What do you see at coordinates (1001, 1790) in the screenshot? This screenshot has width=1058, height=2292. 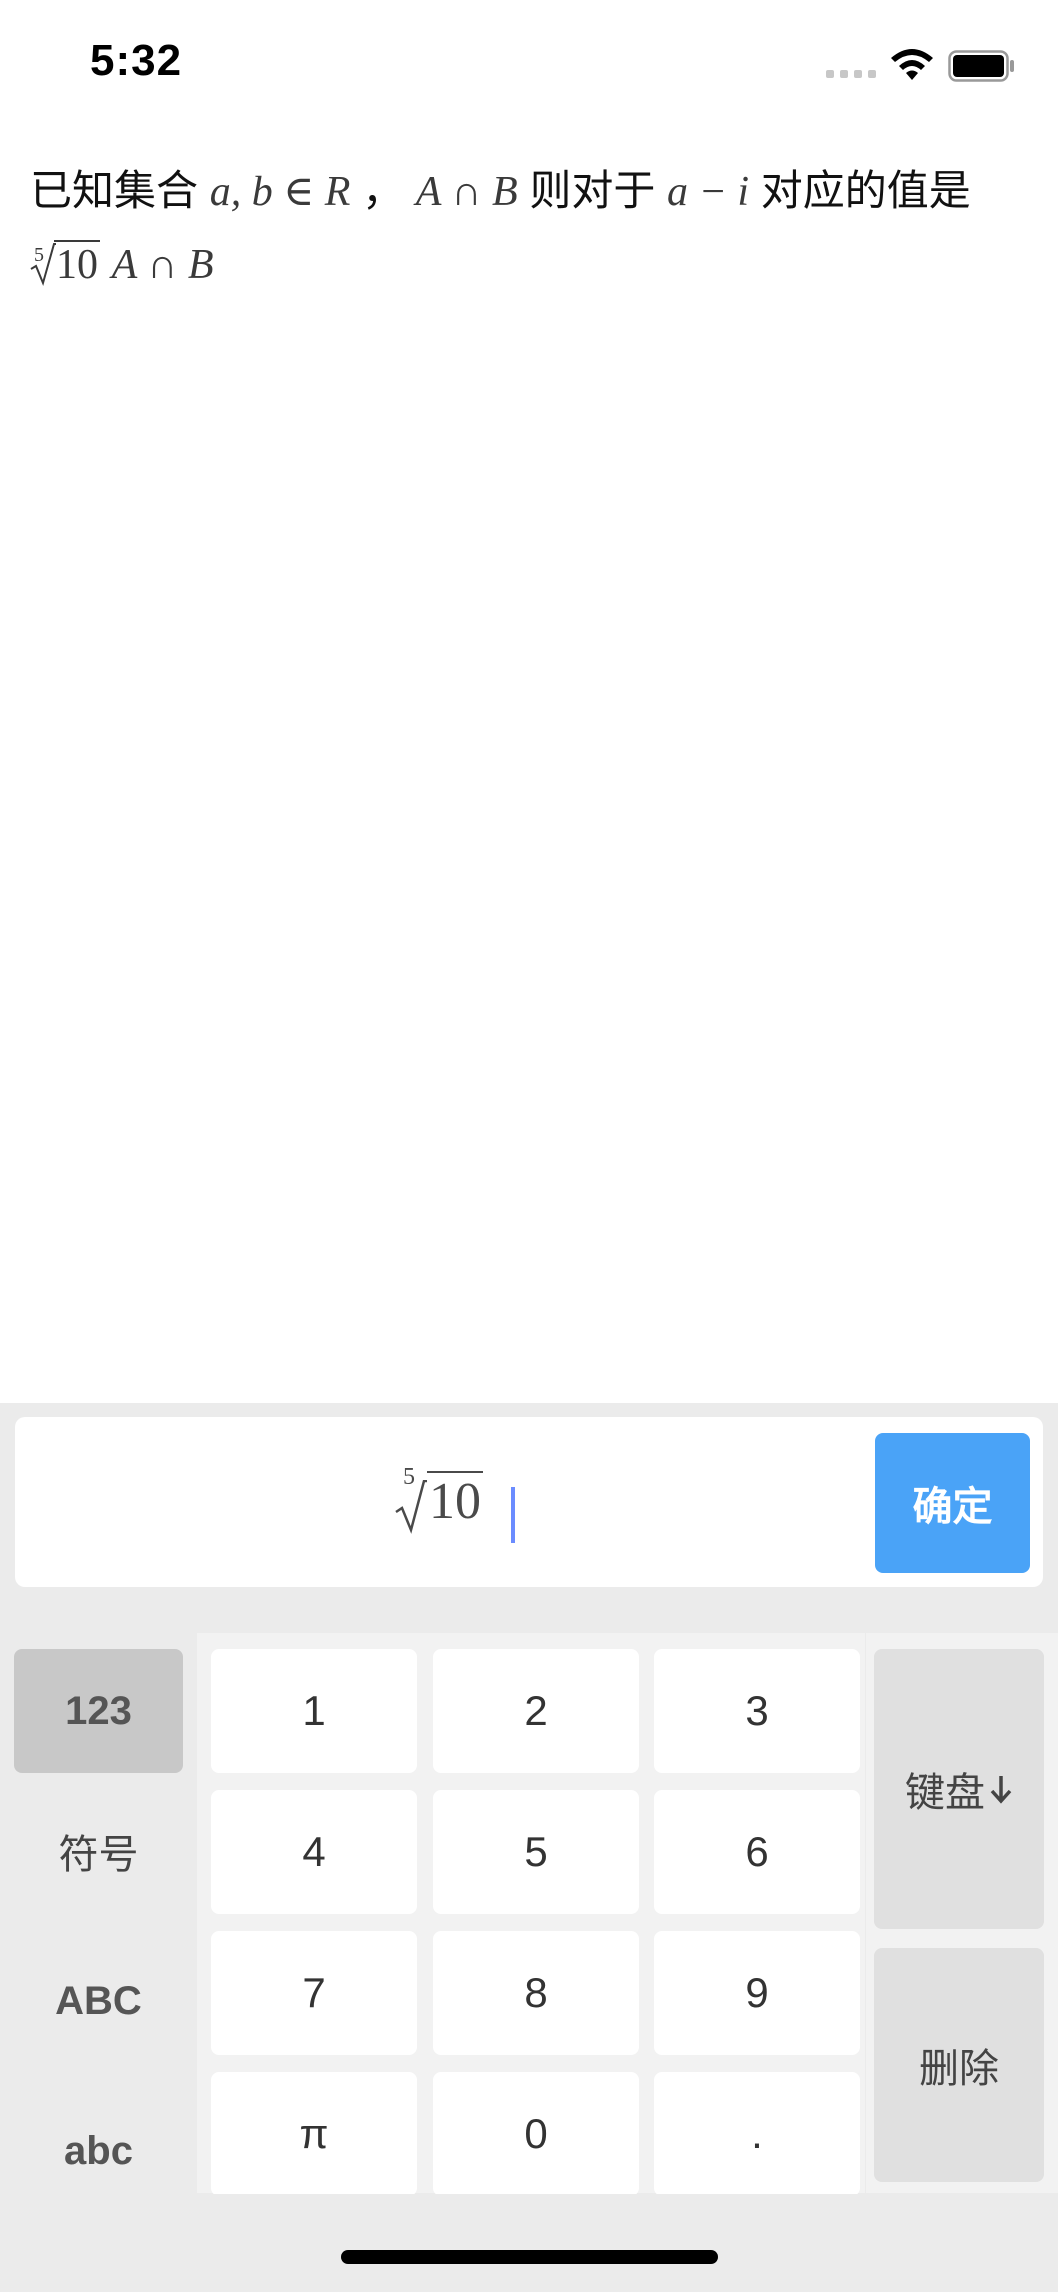 I see `arrow-down-icon` at bounding box center [1001, 1790].